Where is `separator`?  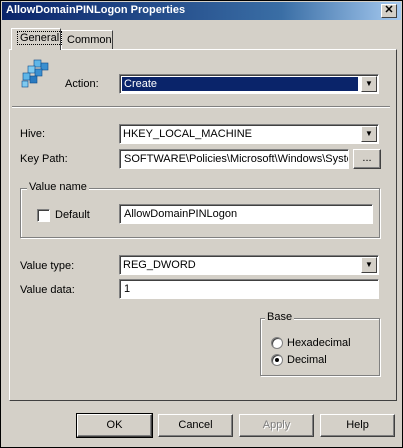
separator is located at coordinates (201, 107).